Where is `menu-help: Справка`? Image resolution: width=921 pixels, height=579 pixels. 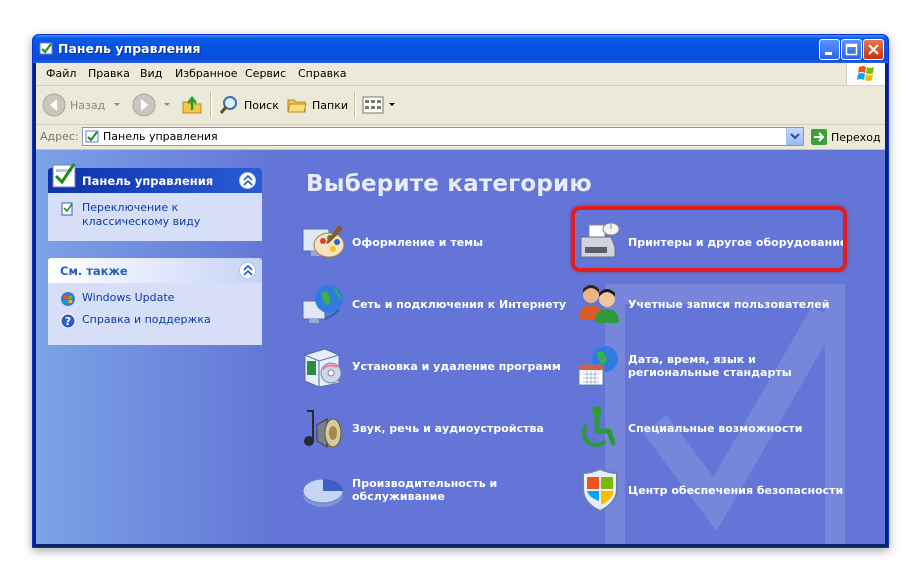 menu-help: Справка is located at coordinates (322, 73).